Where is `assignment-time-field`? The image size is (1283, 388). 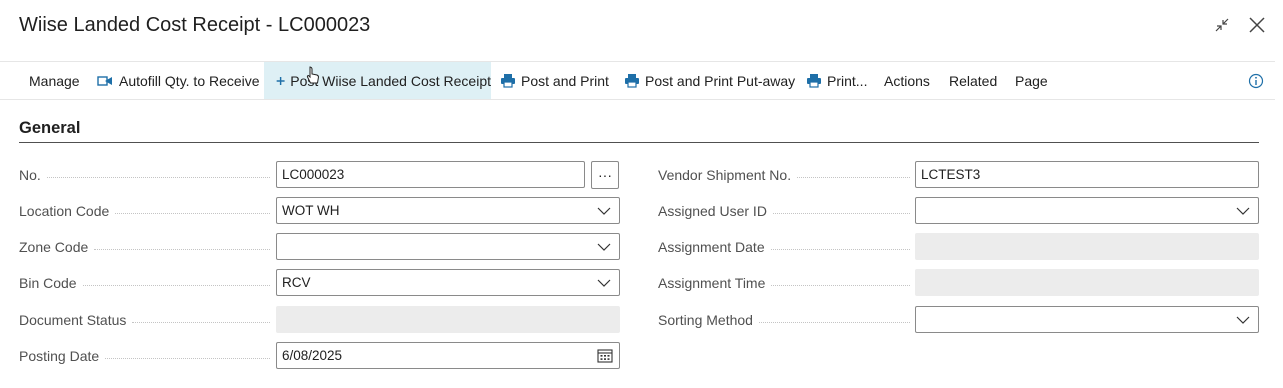 assignment-time-field is located at coordinates (1087, 282).